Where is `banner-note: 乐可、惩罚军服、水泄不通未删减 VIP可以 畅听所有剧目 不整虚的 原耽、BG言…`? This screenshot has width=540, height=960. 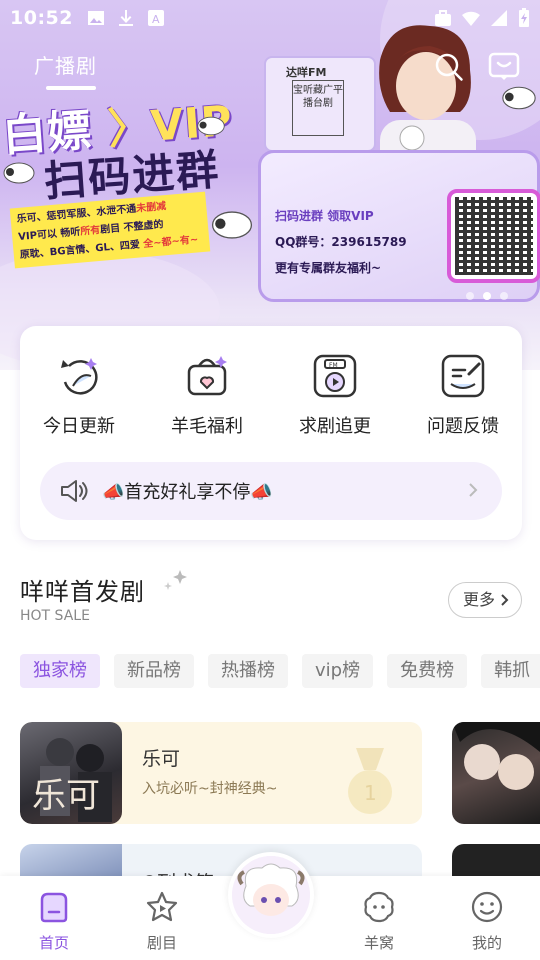
banner-note: 乐可、惩罚军服、水泄不通未删减 VIP可以 畅听所有剧目 不整虚的 原耽、BG言… is located at coordinates (110, 230).